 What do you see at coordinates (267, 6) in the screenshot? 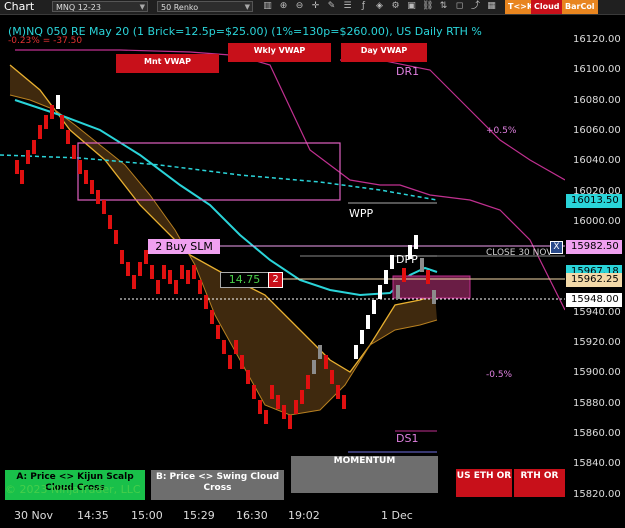
I see `bar-chart-icon: ▥` at bounding box center [267, 6].